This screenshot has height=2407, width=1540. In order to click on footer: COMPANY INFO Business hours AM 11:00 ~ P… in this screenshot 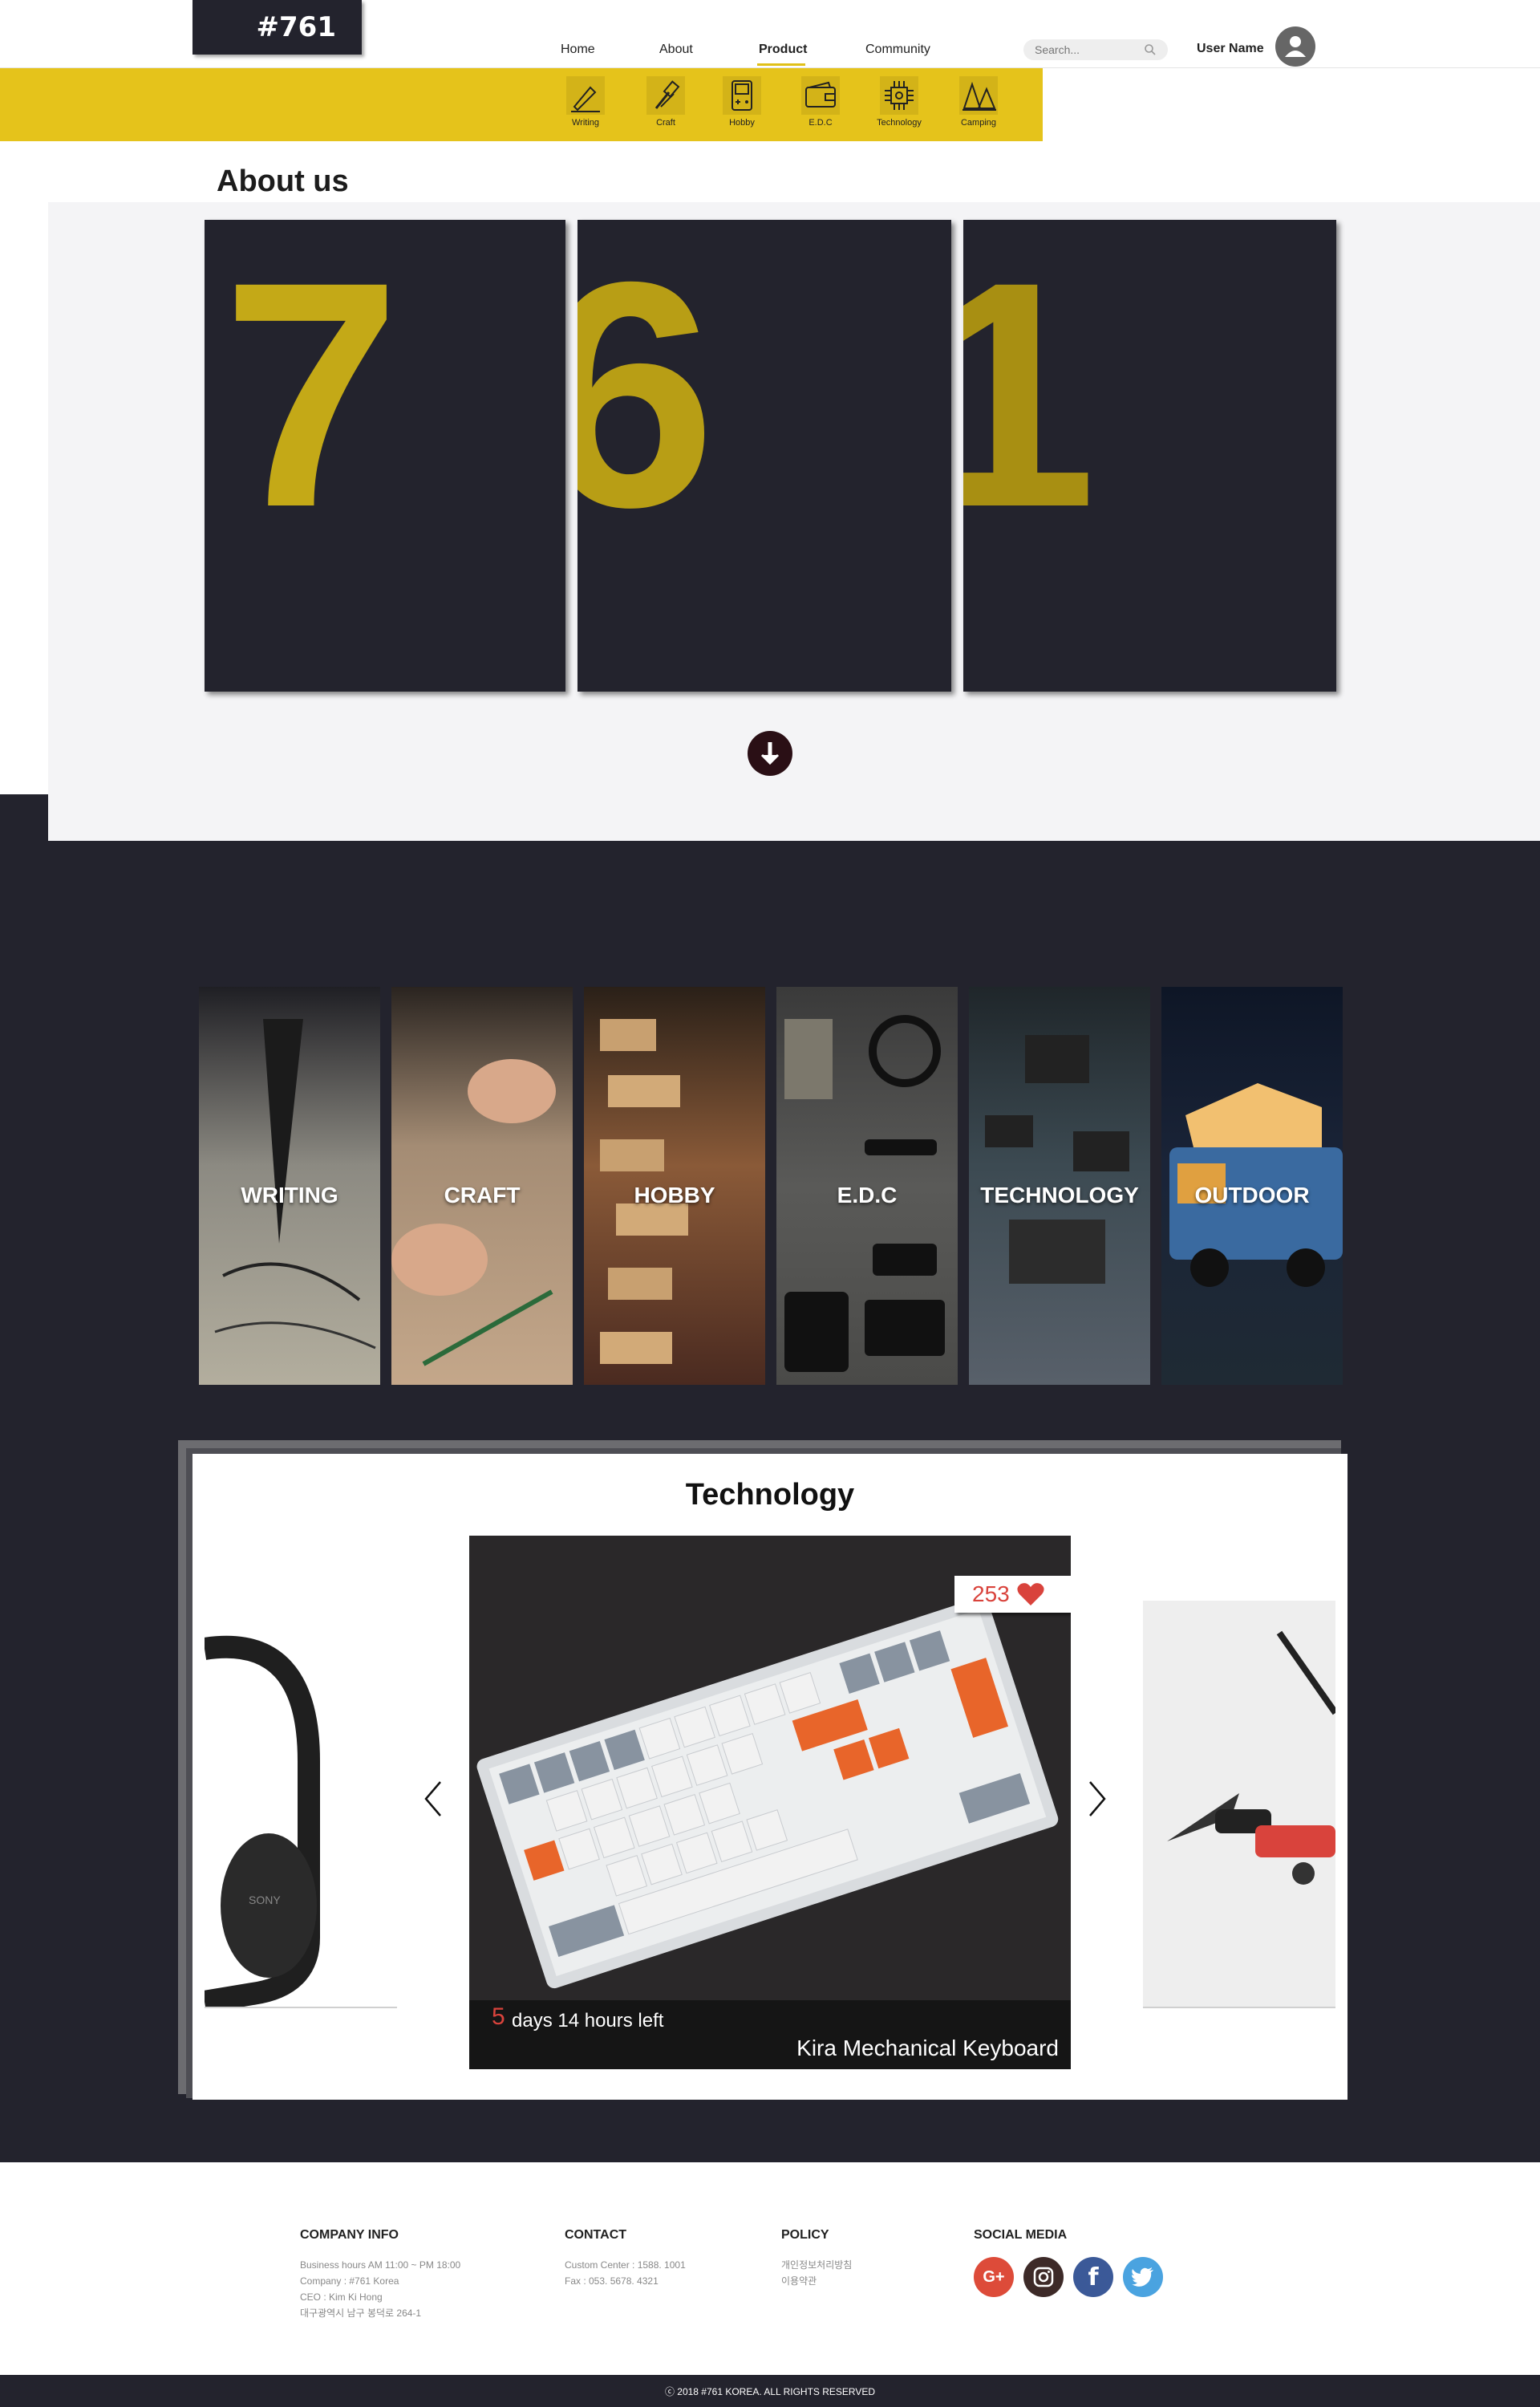, I will do `click(770, 2268)`.